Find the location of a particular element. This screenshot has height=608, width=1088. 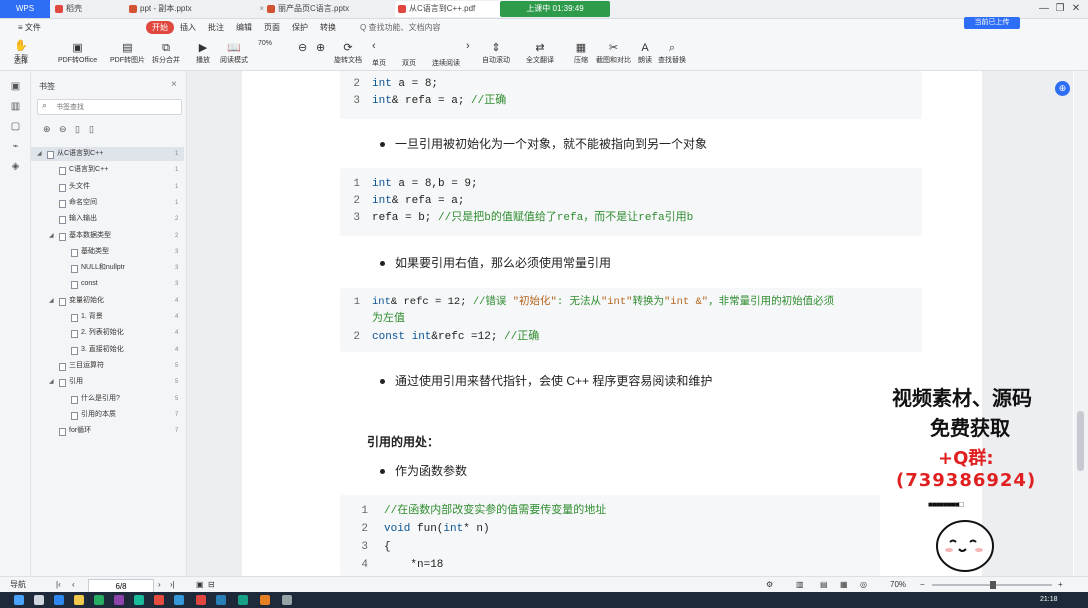

menu-file: ≡ 文件 is located at coordinates (29, 27).